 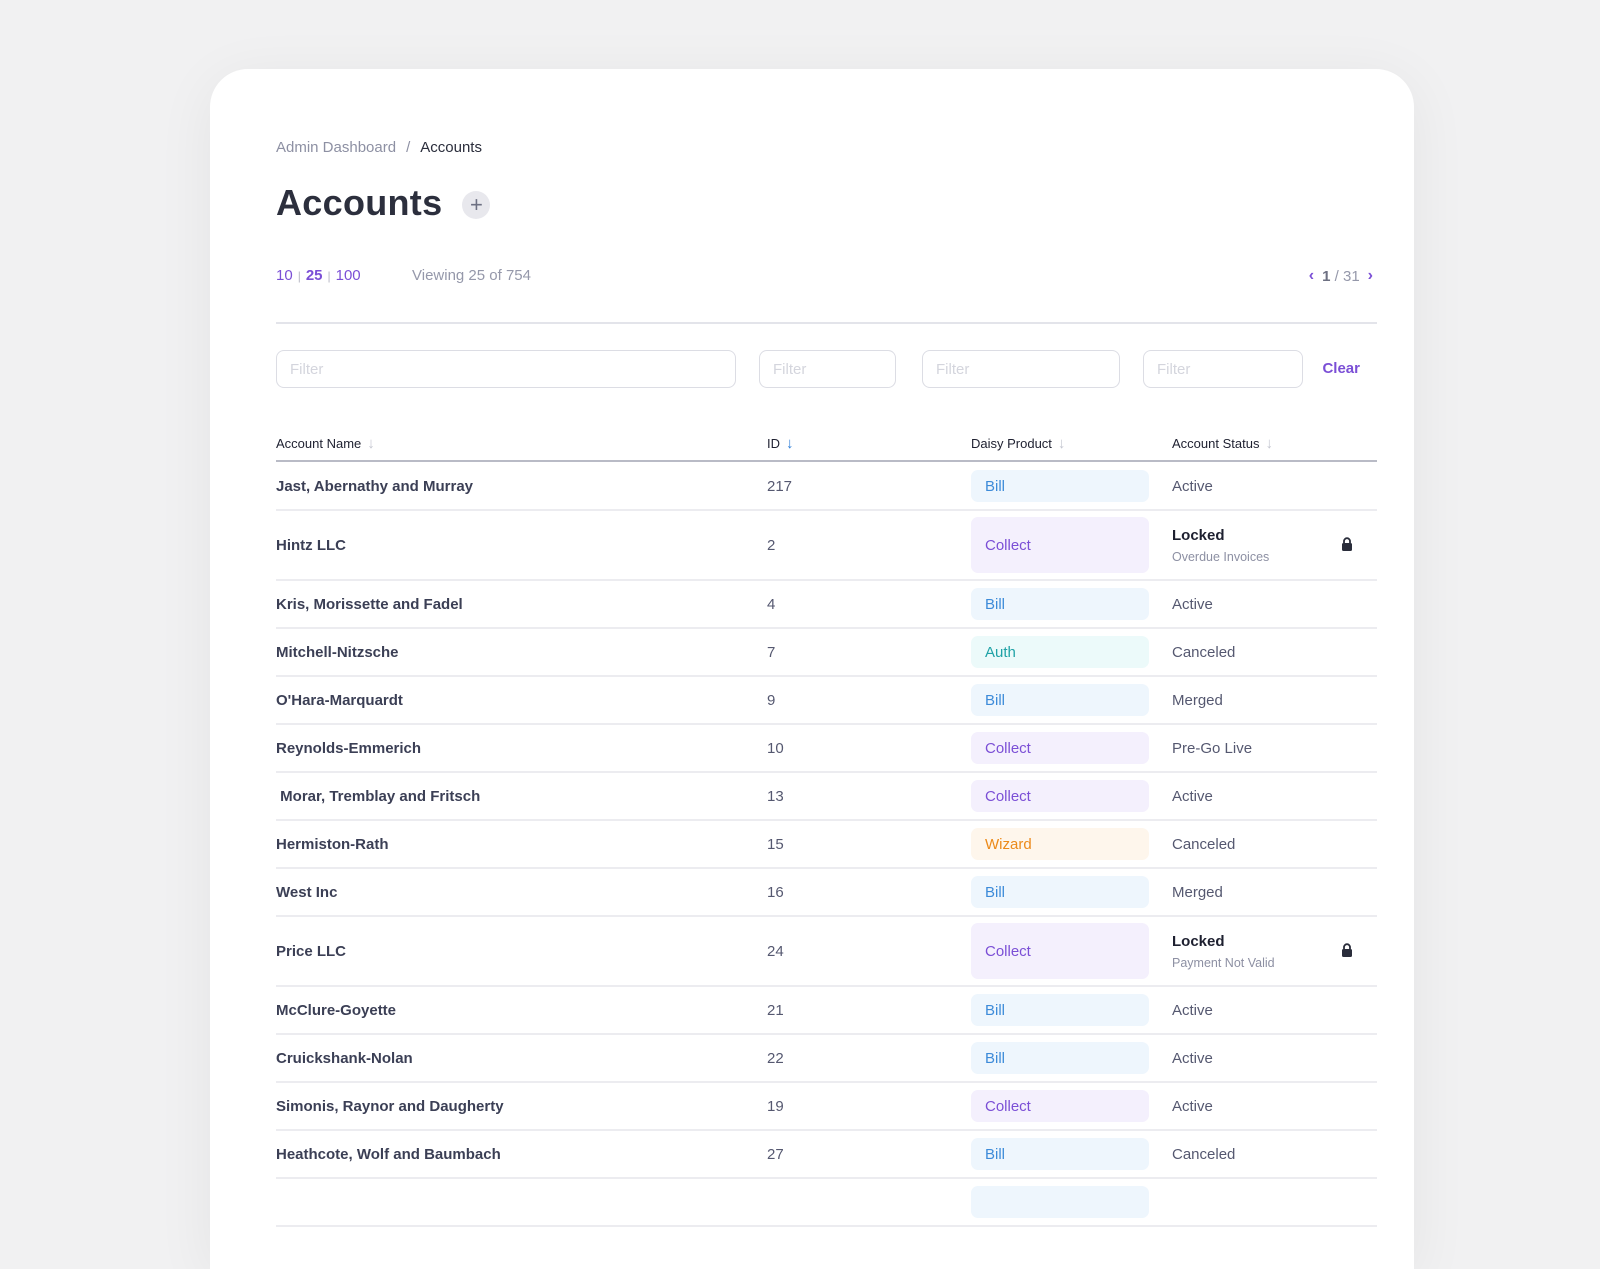 I want to click on daisy-product-filter-input, so click(x=1021, y=369).